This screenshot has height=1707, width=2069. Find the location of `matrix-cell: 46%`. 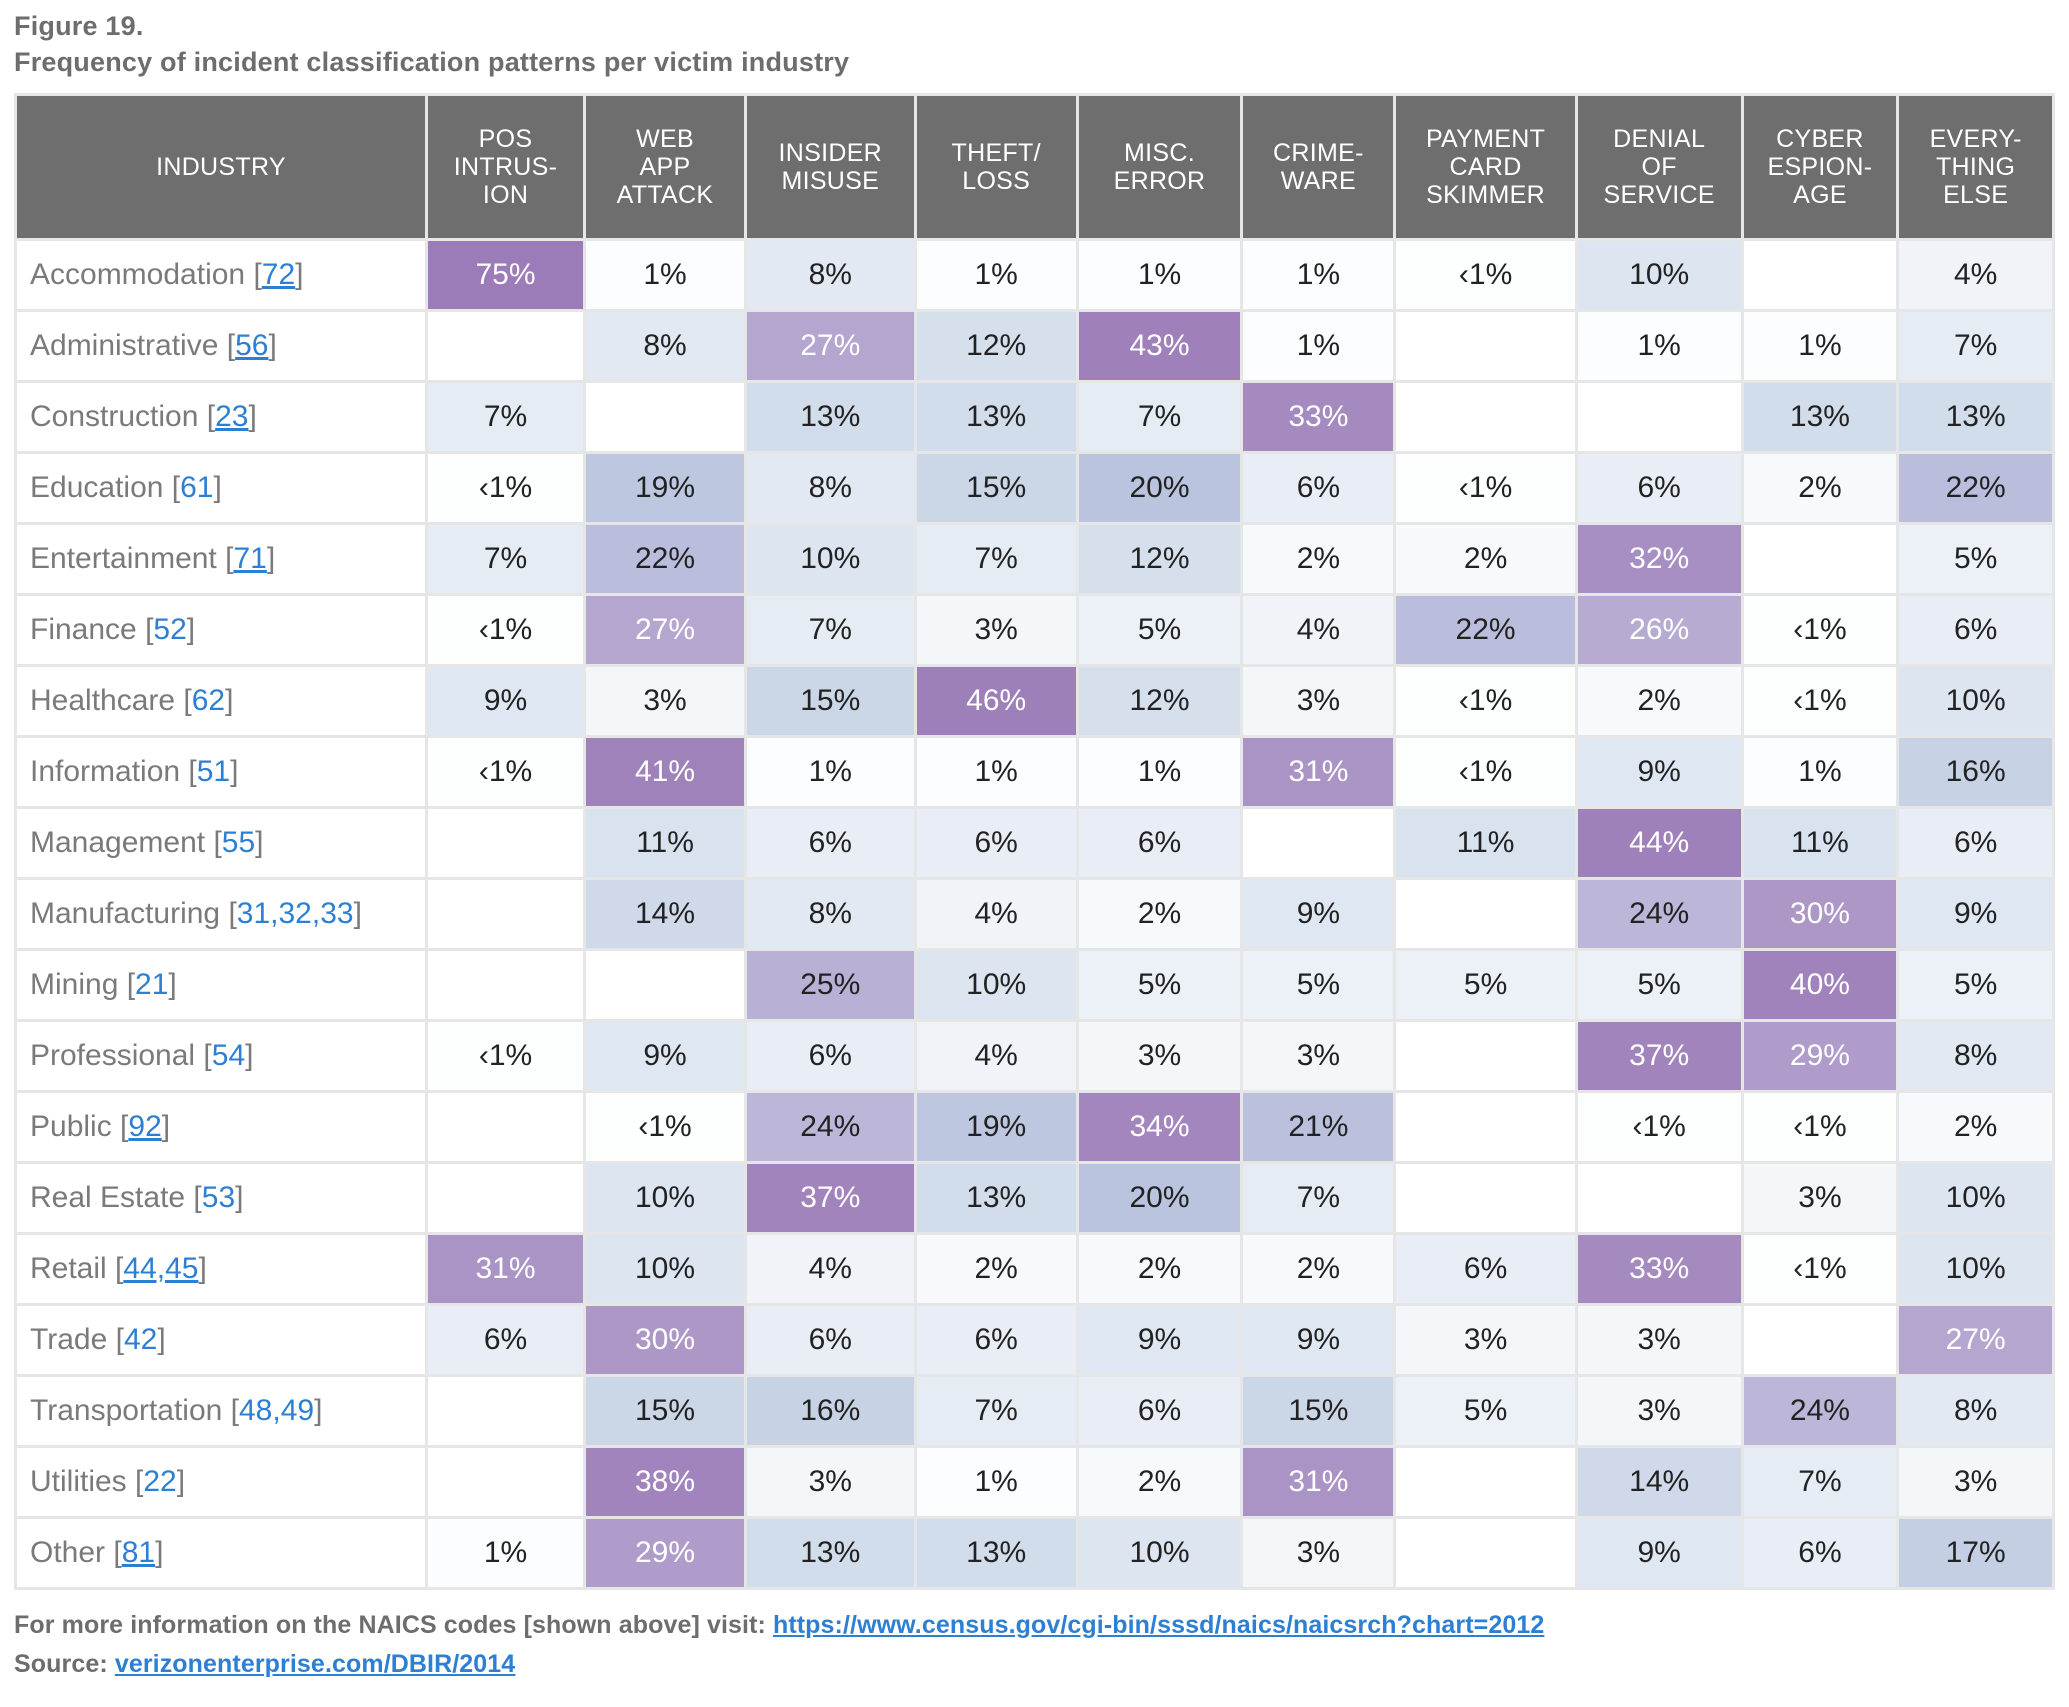

matrix-cell: 46% is located at coordinates (996, 700).